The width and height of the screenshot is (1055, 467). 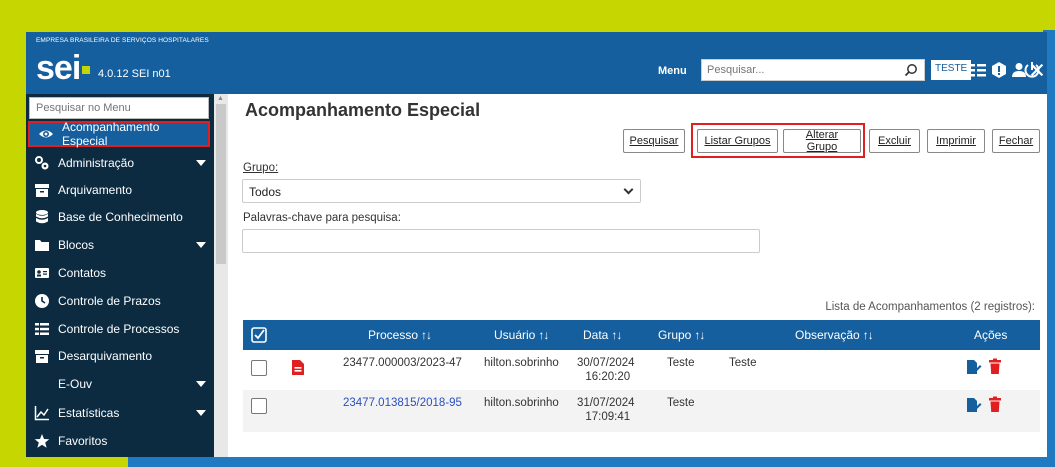 I want to click on unit-badge: TESTE, so click(x=951, y=70).